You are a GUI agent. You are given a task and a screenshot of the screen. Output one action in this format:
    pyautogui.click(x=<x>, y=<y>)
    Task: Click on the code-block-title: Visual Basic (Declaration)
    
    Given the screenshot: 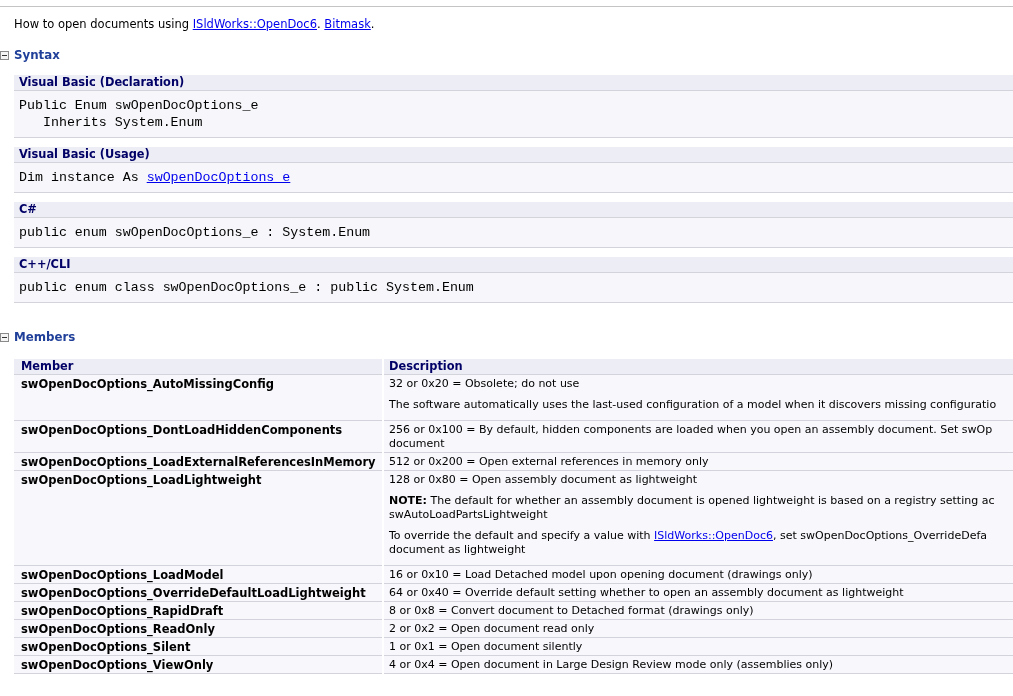 What is the action you would take?
    pyautogui.click(x=513, y=83)
    